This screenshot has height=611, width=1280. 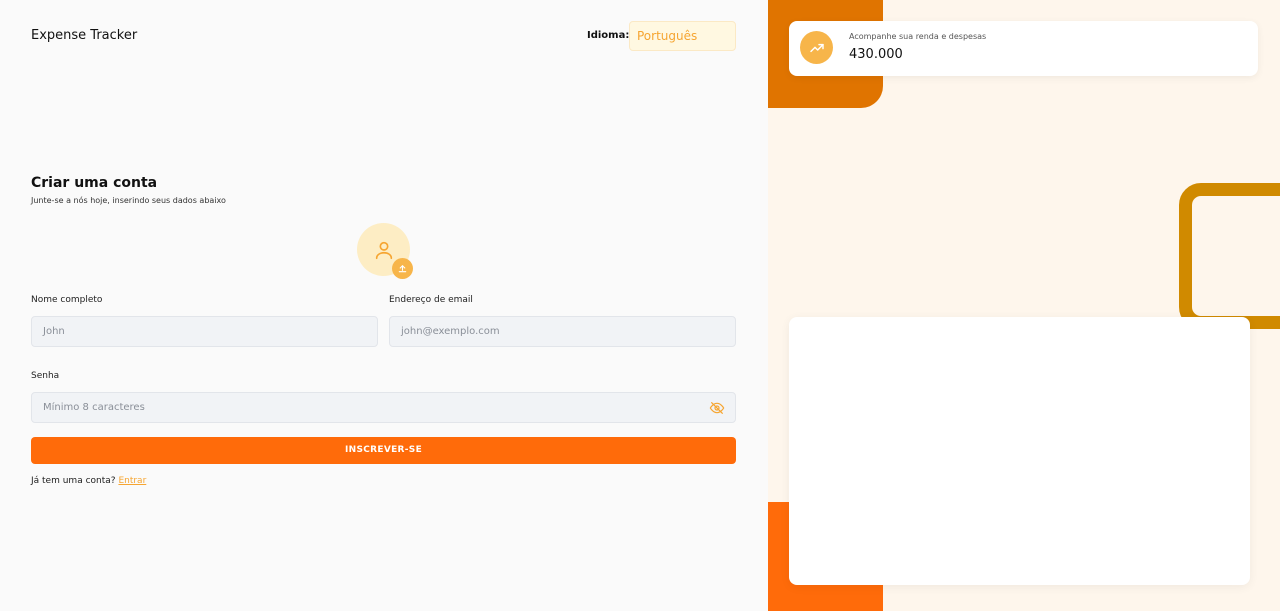 I want to click on app-title: Expense Tracker, so click(x=84, y=35).